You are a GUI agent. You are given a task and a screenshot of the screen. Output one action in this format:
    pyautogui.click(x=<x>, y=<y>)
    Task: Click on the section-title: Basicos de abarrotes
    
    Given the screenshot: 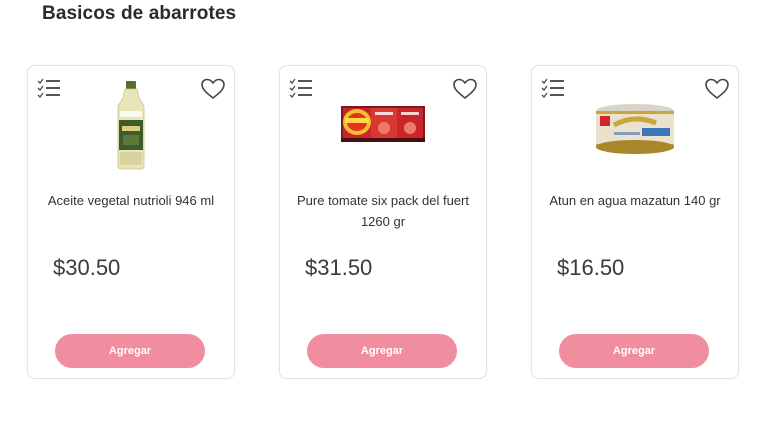 What is the action you would take?
    pyautogui.click(x=139, y=13)
    